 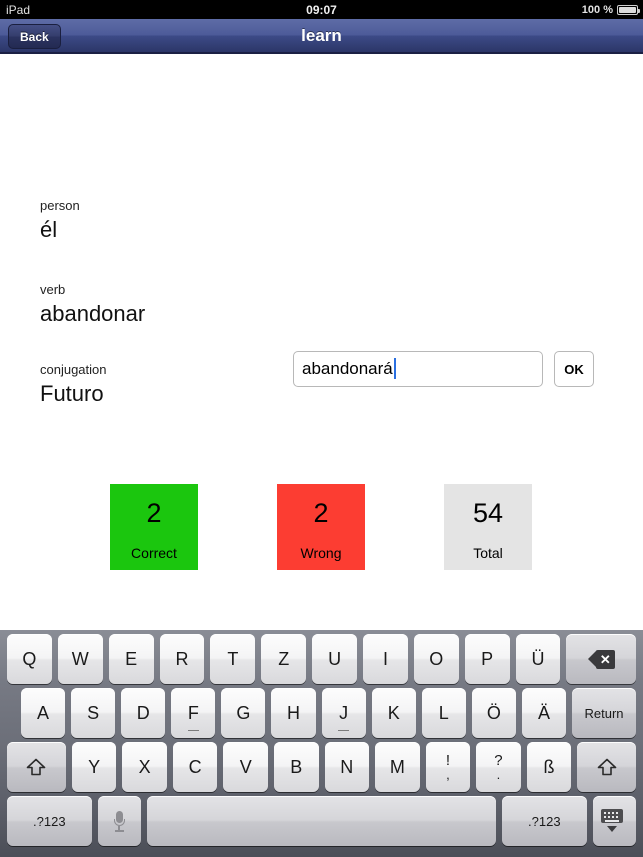 I want to click on navigation-bar: Back learn, so click(x=321, y=36).